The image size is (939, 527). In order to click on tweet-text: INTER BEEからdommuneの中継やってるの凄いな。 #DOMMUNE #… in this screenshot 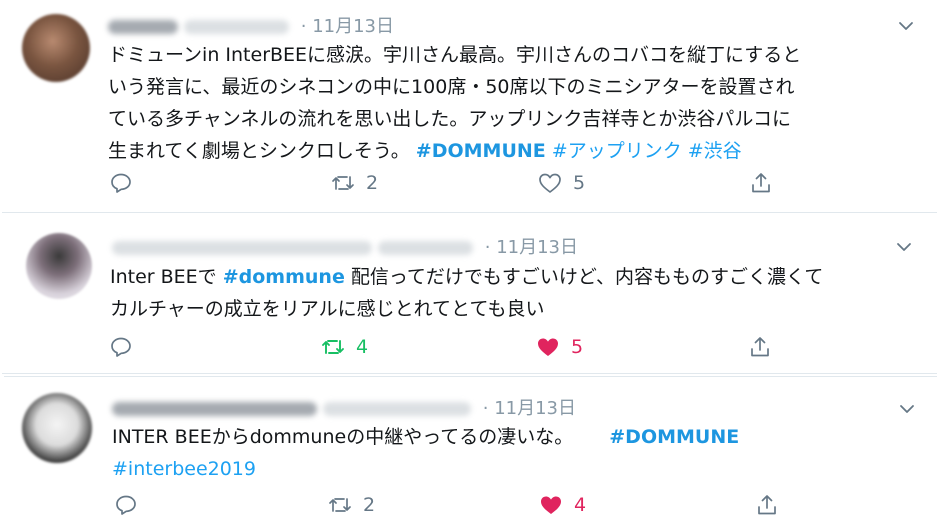, I will do `click(502, 453)`.